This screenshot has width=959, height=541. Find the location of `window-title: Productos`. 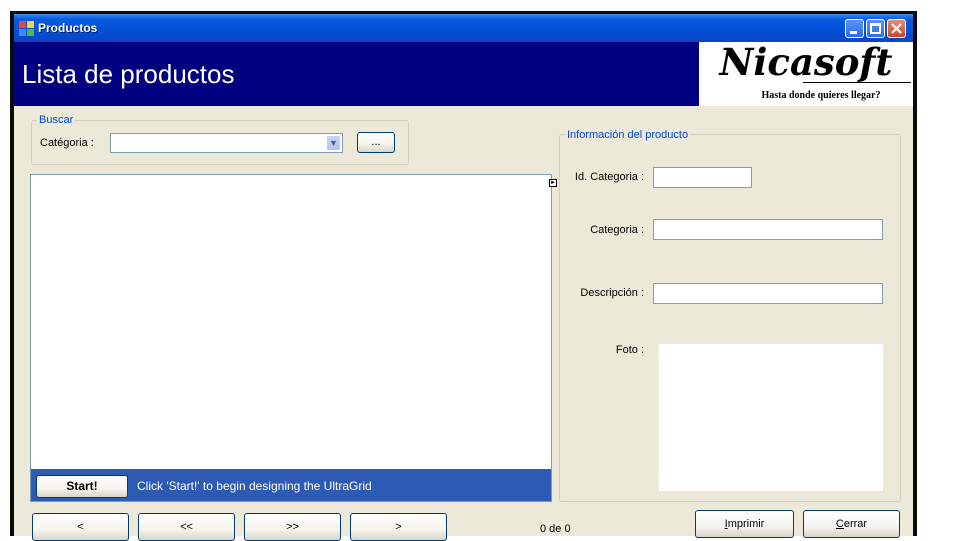

window-title: Productos is located at coordinates (68, 28).